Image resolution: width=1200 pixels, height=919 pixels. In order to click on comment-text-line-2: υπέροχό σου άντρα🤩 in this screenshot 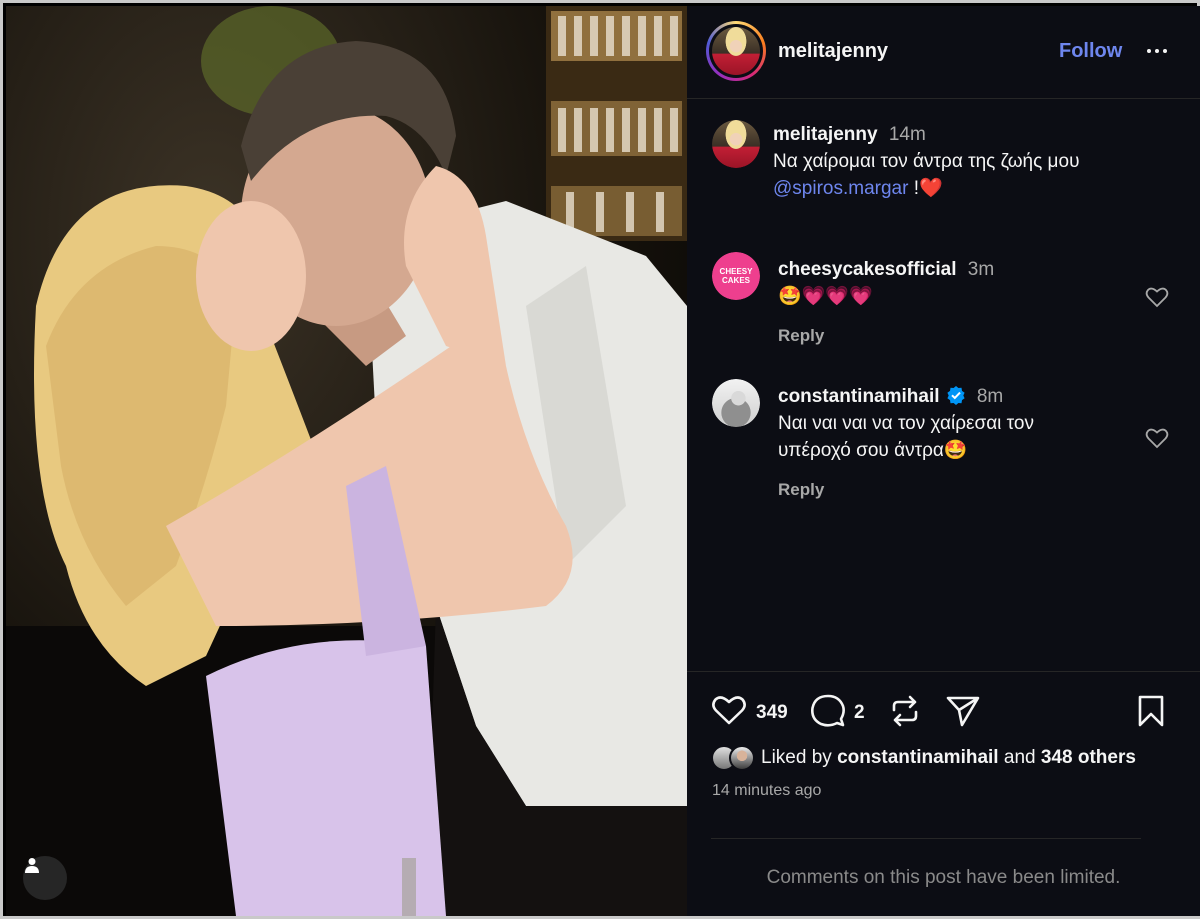, I will do `click(873, 450)`.